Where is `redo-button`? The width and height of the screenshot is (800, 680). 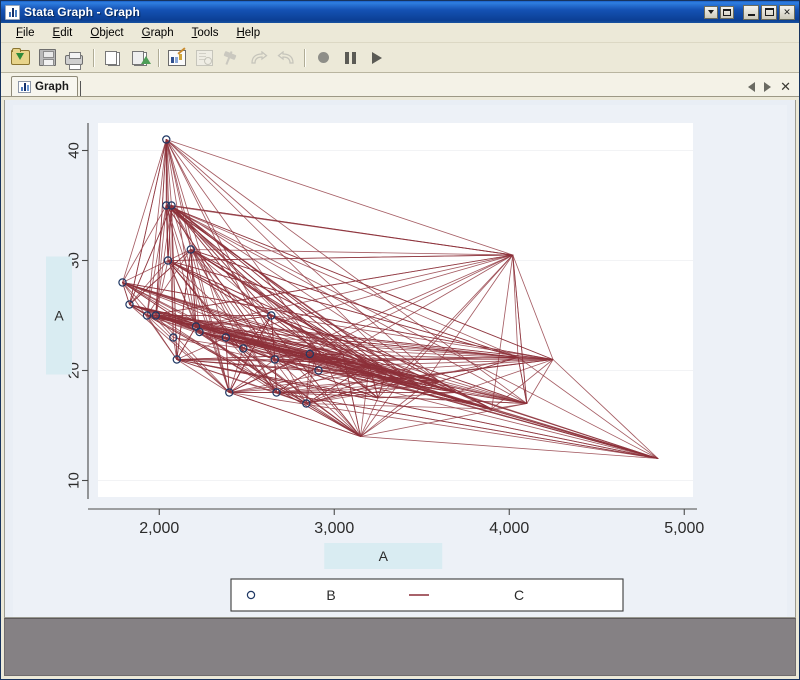 redo-button is located at coordinates (258, 58).